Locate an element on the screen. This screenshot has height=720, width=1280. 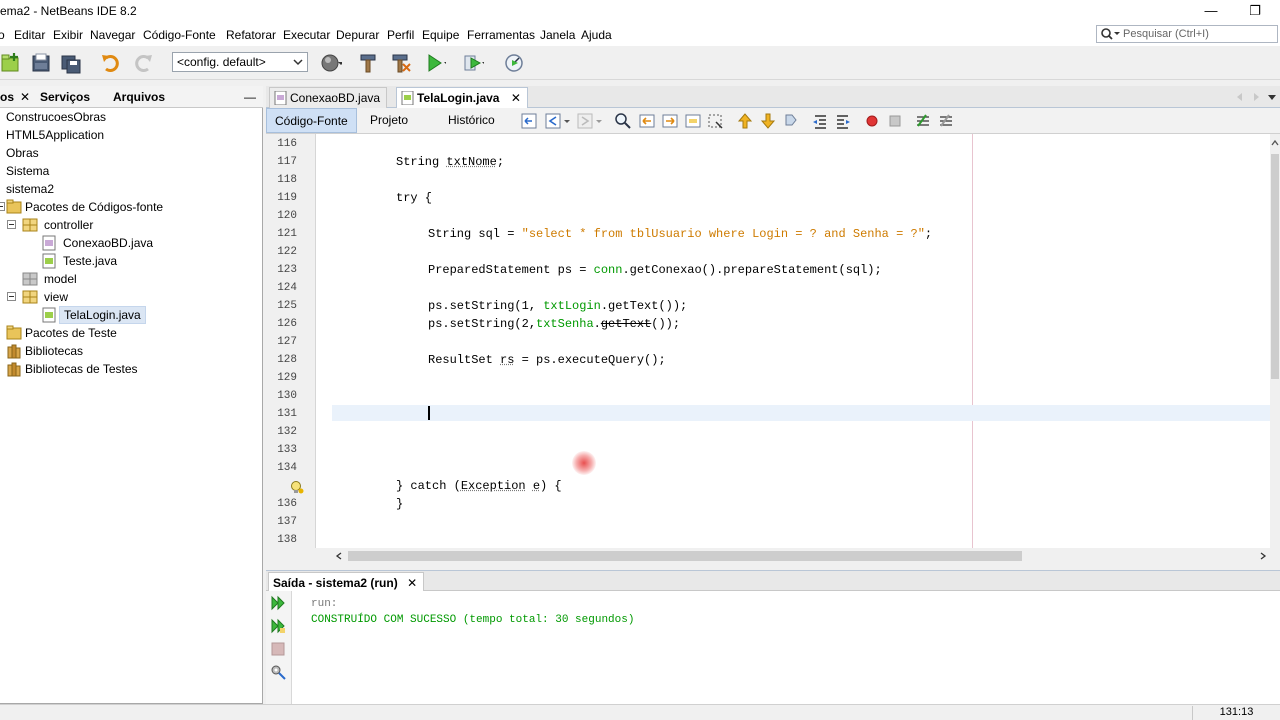
tree-item-sistema2: sistema2 is located at coordinates (30, 189).